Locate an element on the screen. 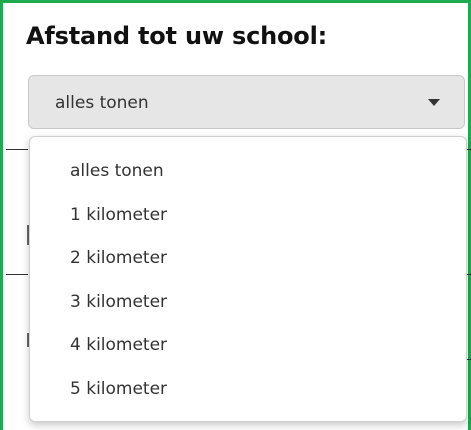 The width and height of the screenshot is (471, 430). distance-select: alles tonen is located at coordinates (246, 102).